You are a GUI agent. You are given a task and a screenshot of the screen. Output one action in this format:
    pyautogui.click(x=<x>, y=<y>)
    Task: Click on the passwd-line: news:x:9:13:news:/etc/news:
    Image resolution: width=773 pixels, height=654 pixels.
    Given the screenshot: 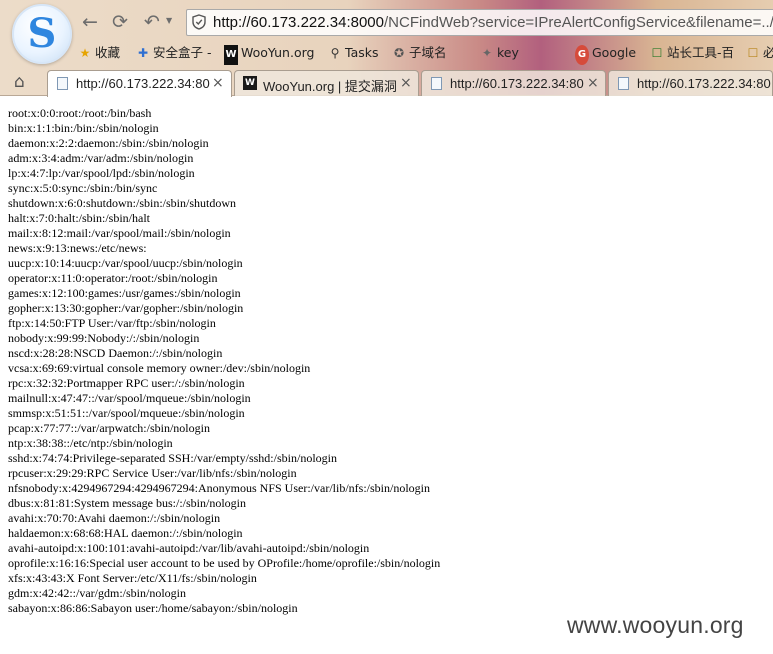 What is the action you would take?
    pyautogui.click(x=77, y=248)
    